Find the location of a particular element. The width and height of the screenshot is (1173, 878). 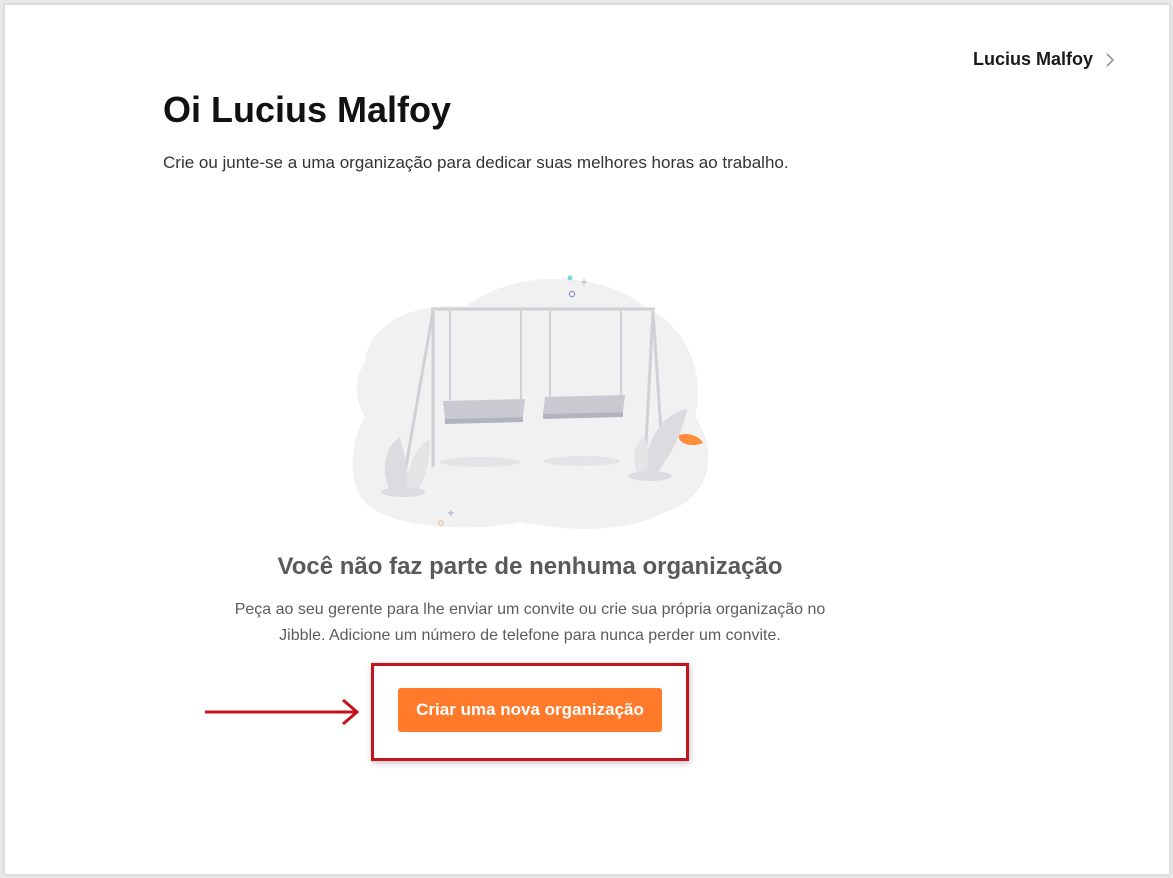

empty-swing-illustration is located at coordinates (530, 402).